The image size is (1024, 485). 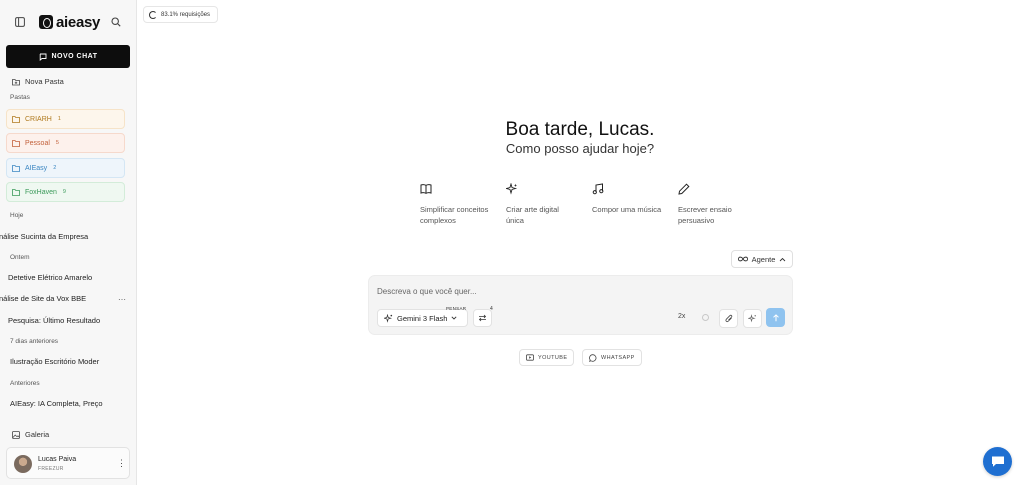 I want to click on logo-text: aieasy, so click(x=78, y=22).